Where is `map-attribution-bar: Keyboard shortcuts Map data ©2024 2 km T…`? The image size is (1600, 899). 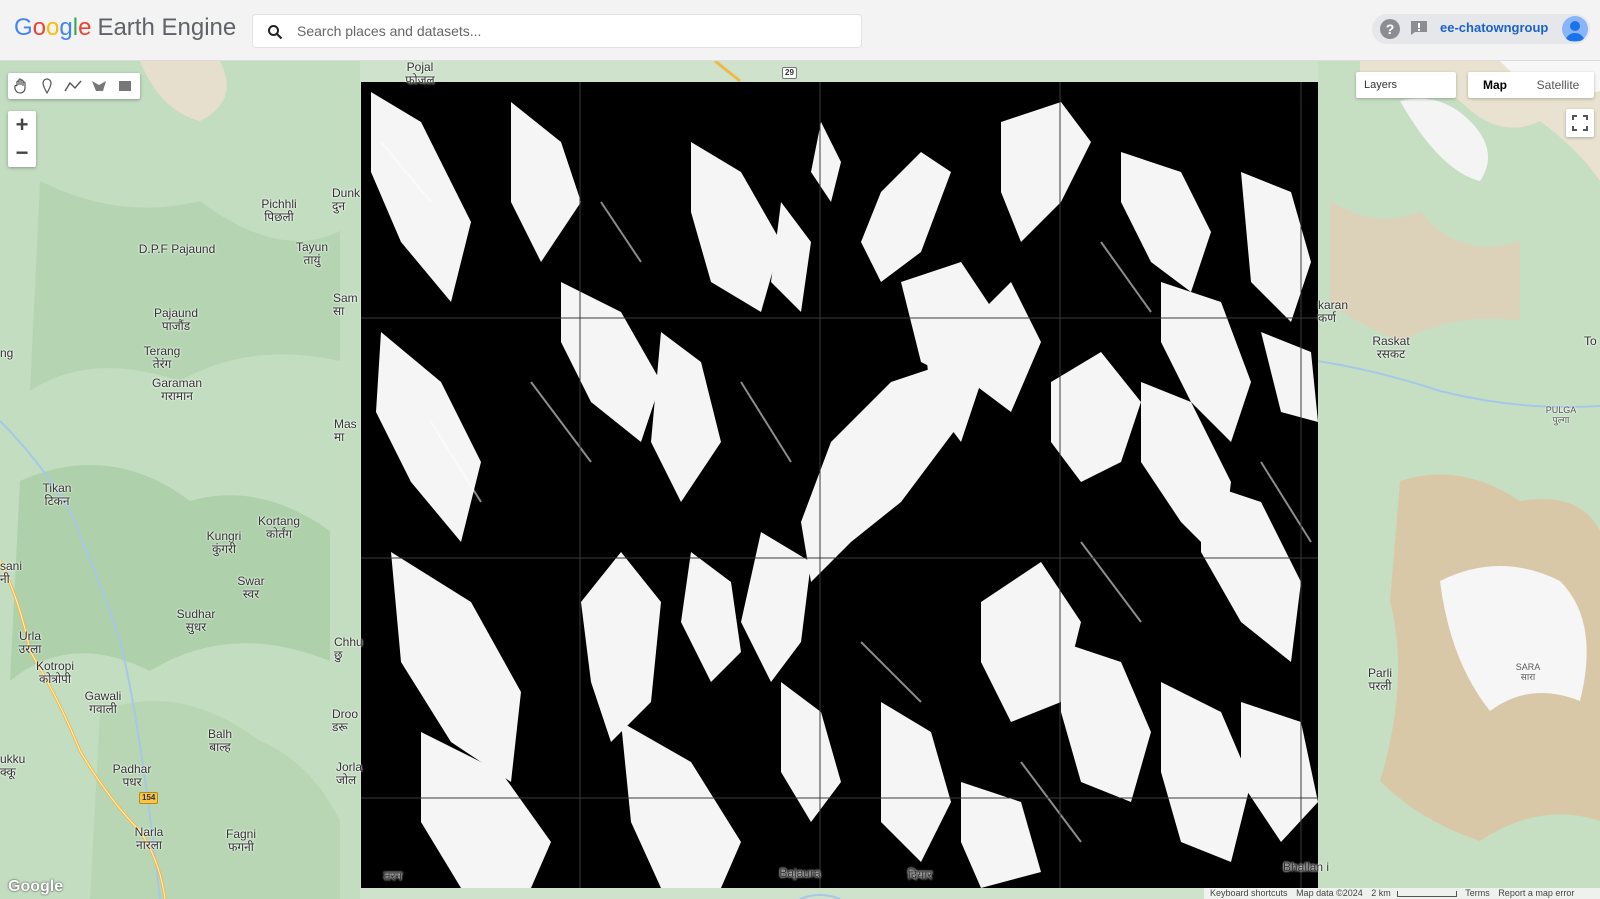 map-attribution-bar: Keyboard shortcuts Map data ©2024 2 km T… is located at coordinates (1402, 893).